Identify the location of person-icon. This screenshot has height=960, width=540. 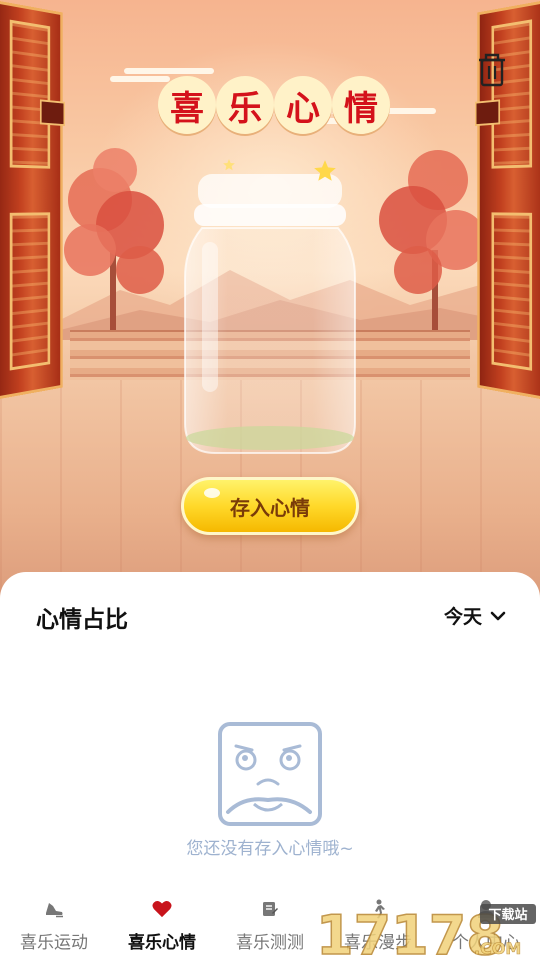
(486, 909).